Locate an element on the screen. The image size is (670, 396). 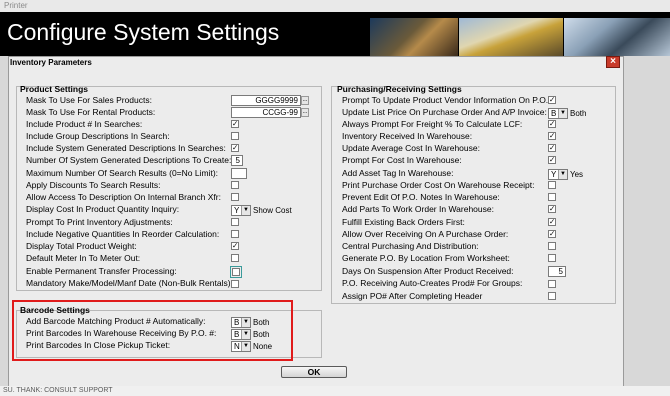
default-meter-label: Default Meter In To Meter Out: is located at coordinates (83, 258).